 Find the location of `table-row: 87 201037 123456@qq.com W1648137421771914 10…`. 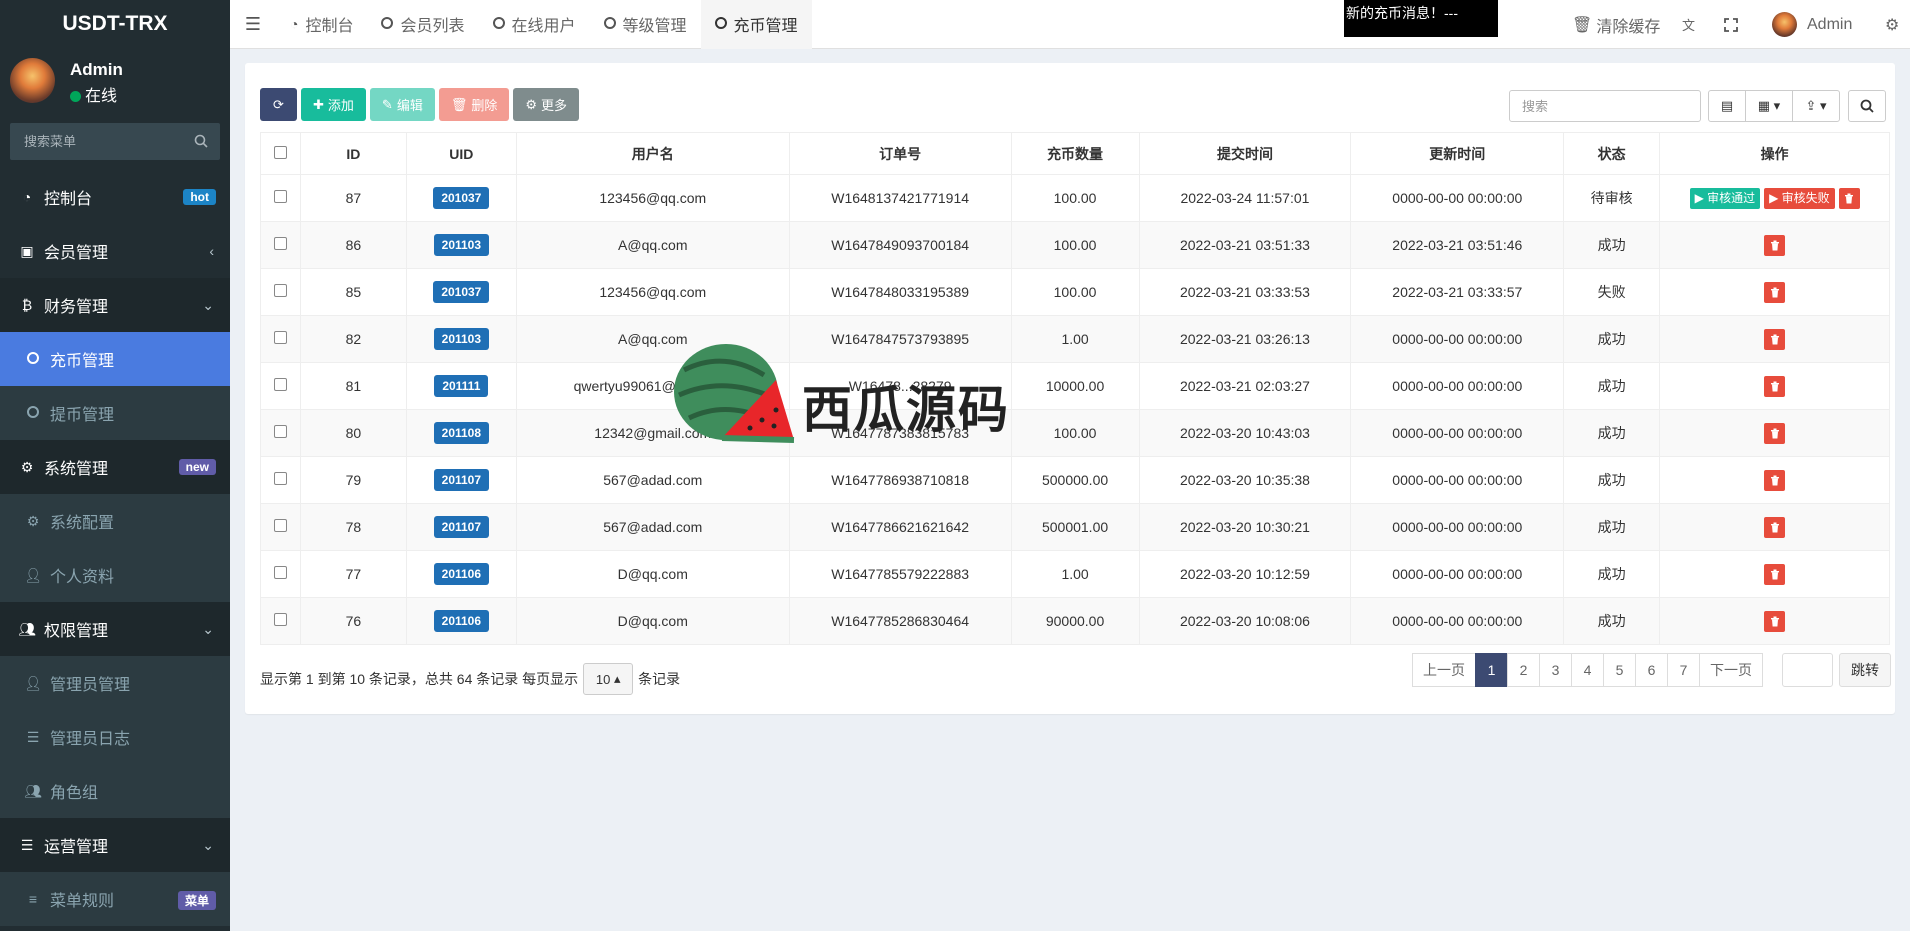

table-row: 87 201037 123456@qq.com W1648137421771914 10… is located at coordinates (1075, 198).